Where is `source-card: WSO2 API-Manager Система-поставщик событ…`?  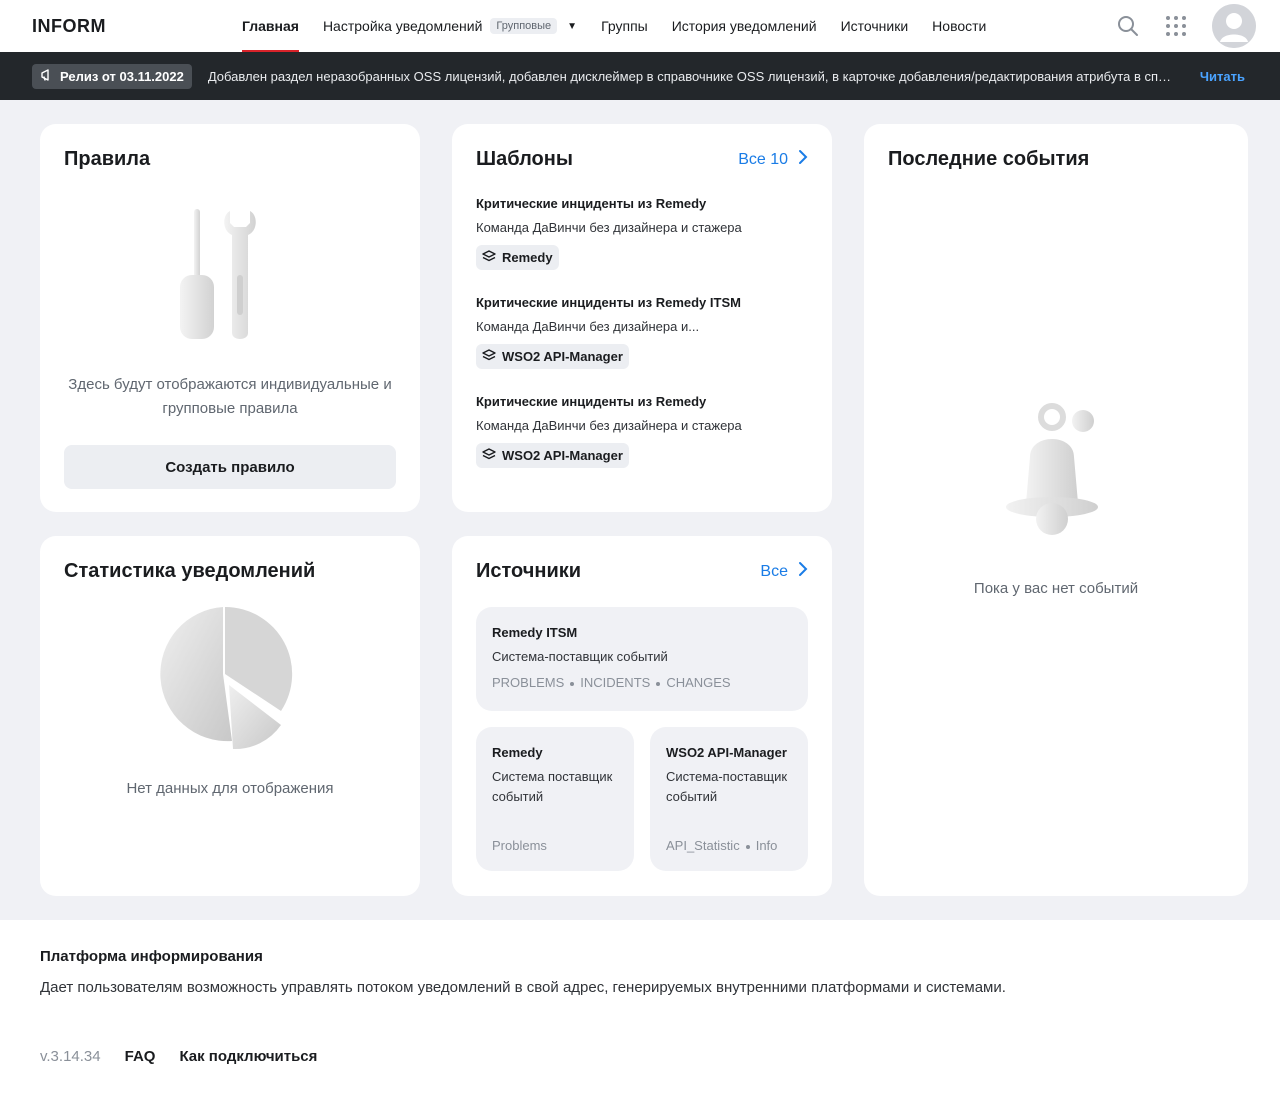
source-card: WSO2 API-Manager Система-поставщик событ… is located at coordinates (729, 799).